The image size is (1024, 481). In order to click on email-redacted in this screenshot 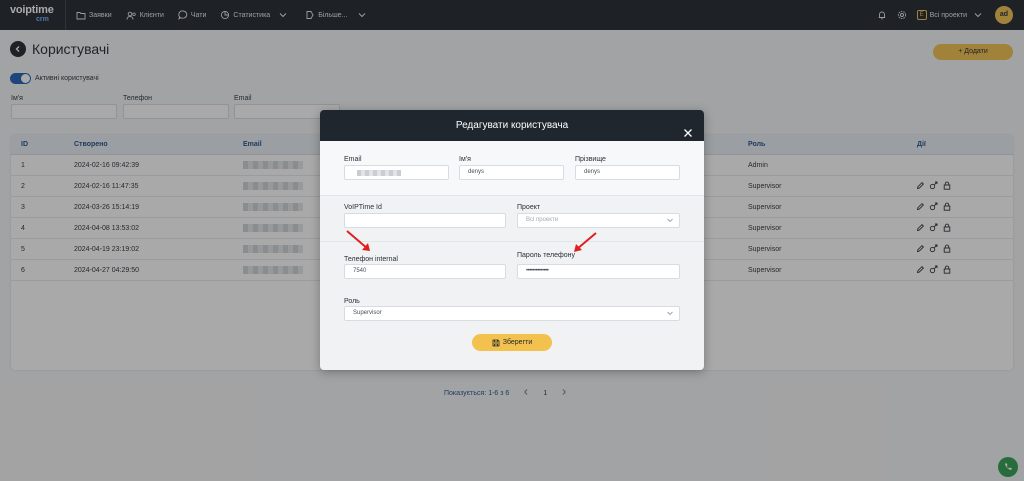, I will do `click(379, 173)`.